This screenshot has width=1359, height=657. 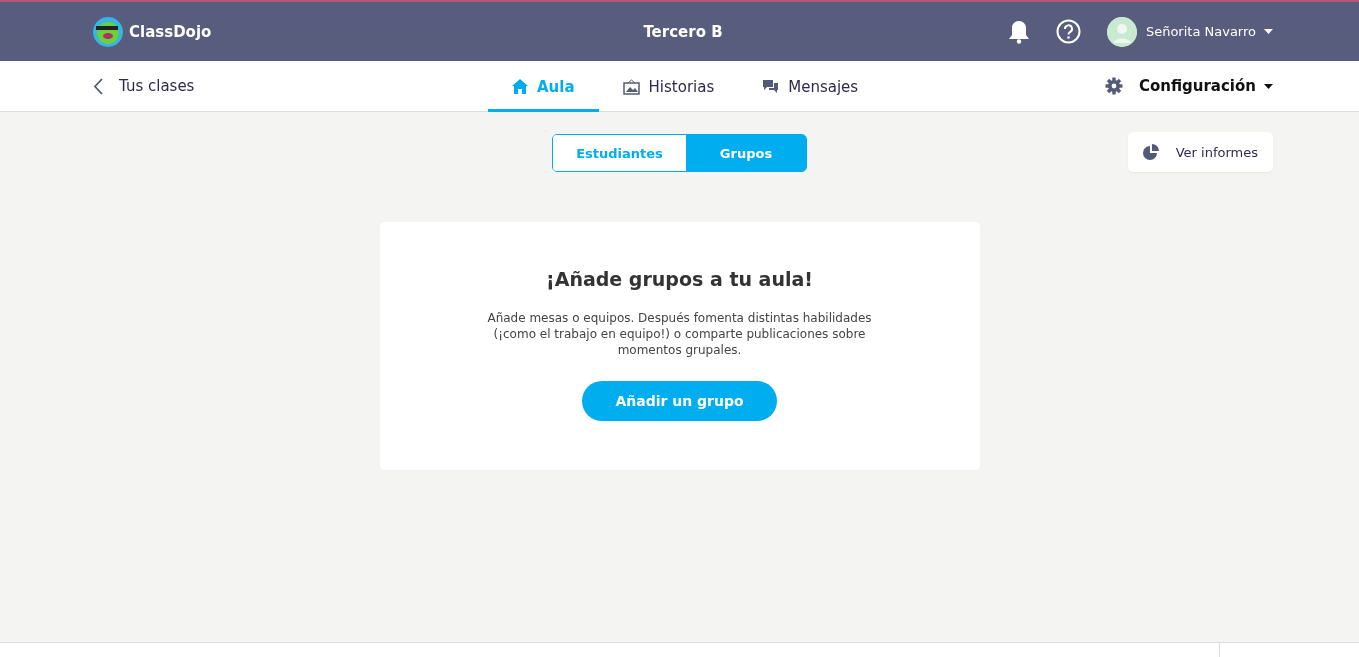 I want to click on settings-menu: Configuración, so click(x=1205, y=86).